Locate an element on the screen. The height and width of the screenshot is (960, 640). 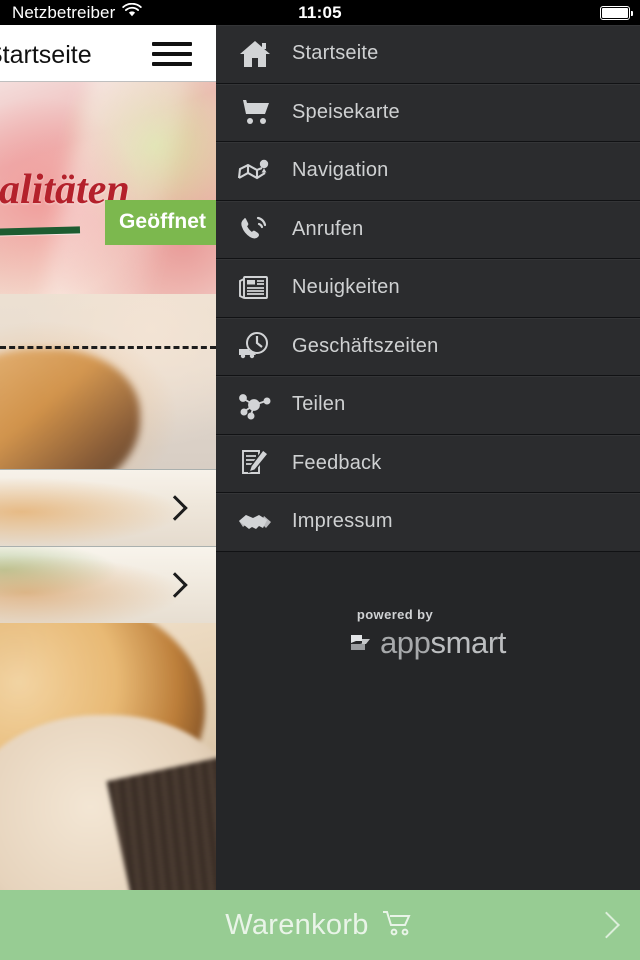
hamburger-icon is located at coordinates (172, 54).